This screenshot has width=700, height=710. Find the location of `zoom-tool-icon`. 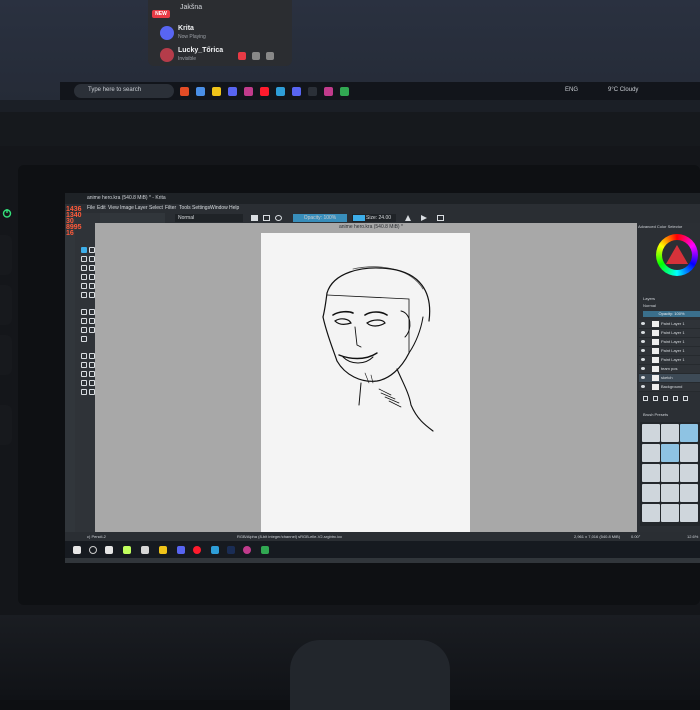

zoom-tool-icon is located at coordinates (84, 392).